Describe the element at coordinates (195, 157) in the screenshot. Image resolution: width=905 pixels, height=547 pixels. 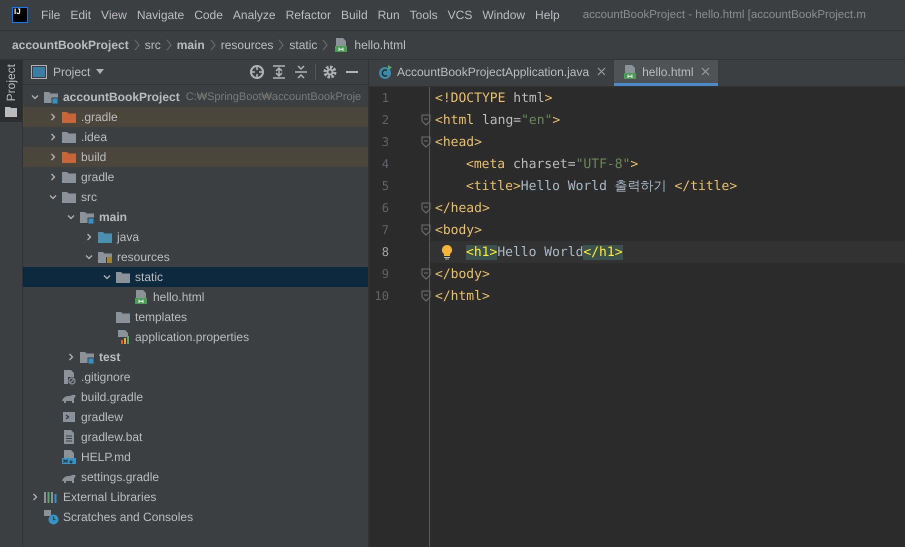
I see `tree-item: build` at that location.